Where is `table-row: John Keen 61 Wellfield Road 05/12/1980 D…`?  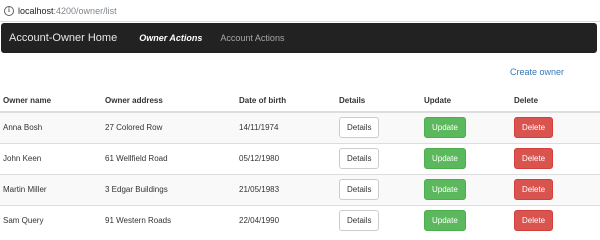
table-row: John Keen 61 Wellfield Road 05/12/1980 D… is located at coordinates (300, 158).